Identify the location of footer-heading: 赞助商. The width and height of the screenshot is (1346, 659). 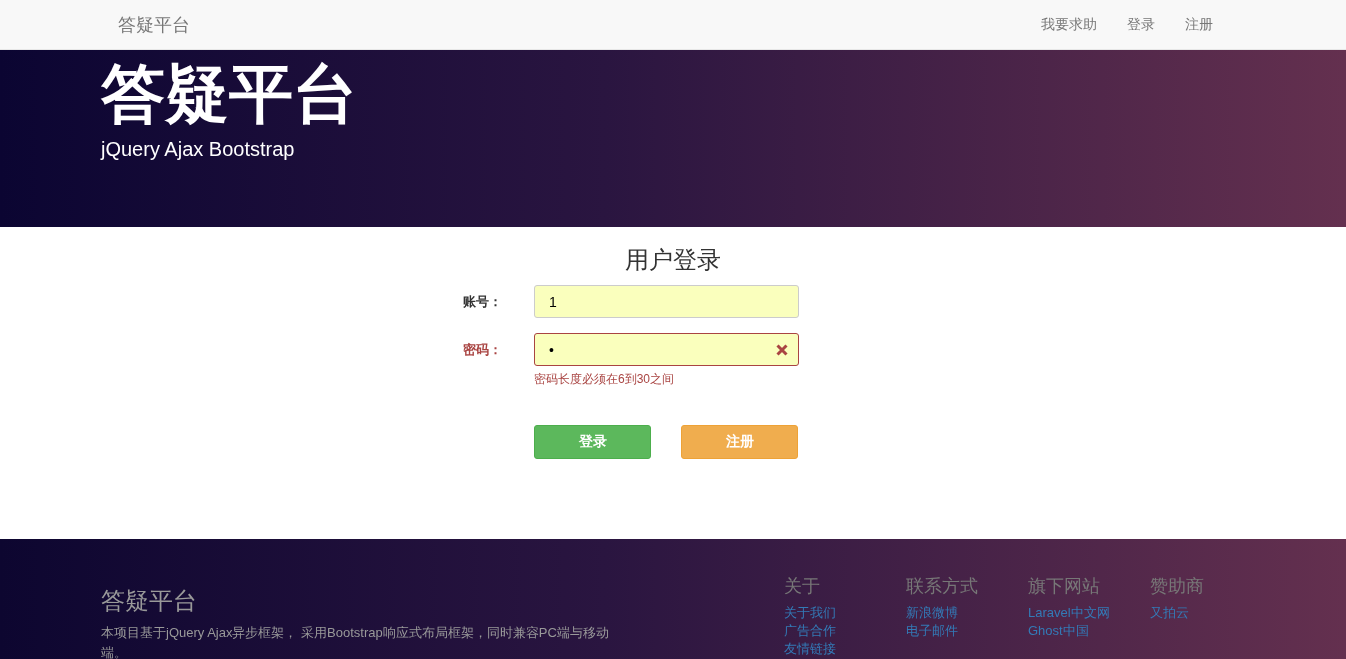
(1177, 586).